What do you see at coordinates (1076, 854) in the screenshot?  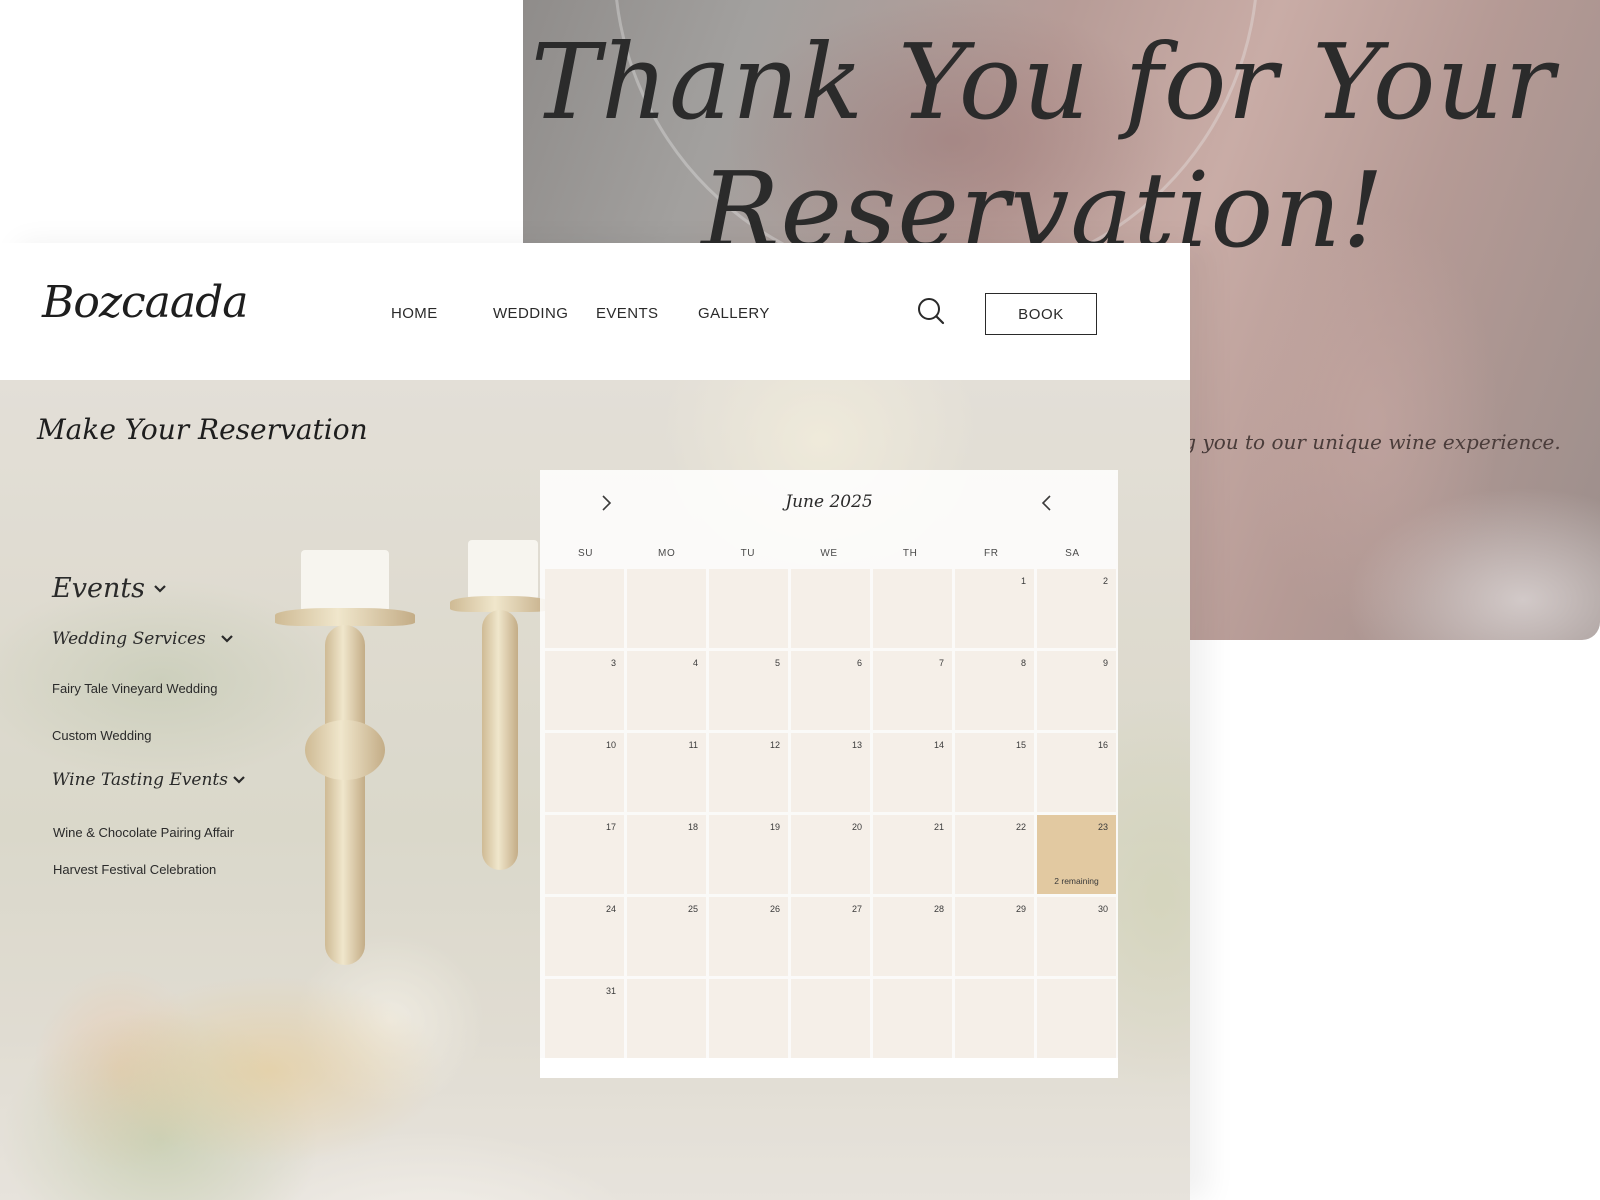 I see `calendar-day-cell-available: 23 2 remaining` at bounding box center [1076, 854].